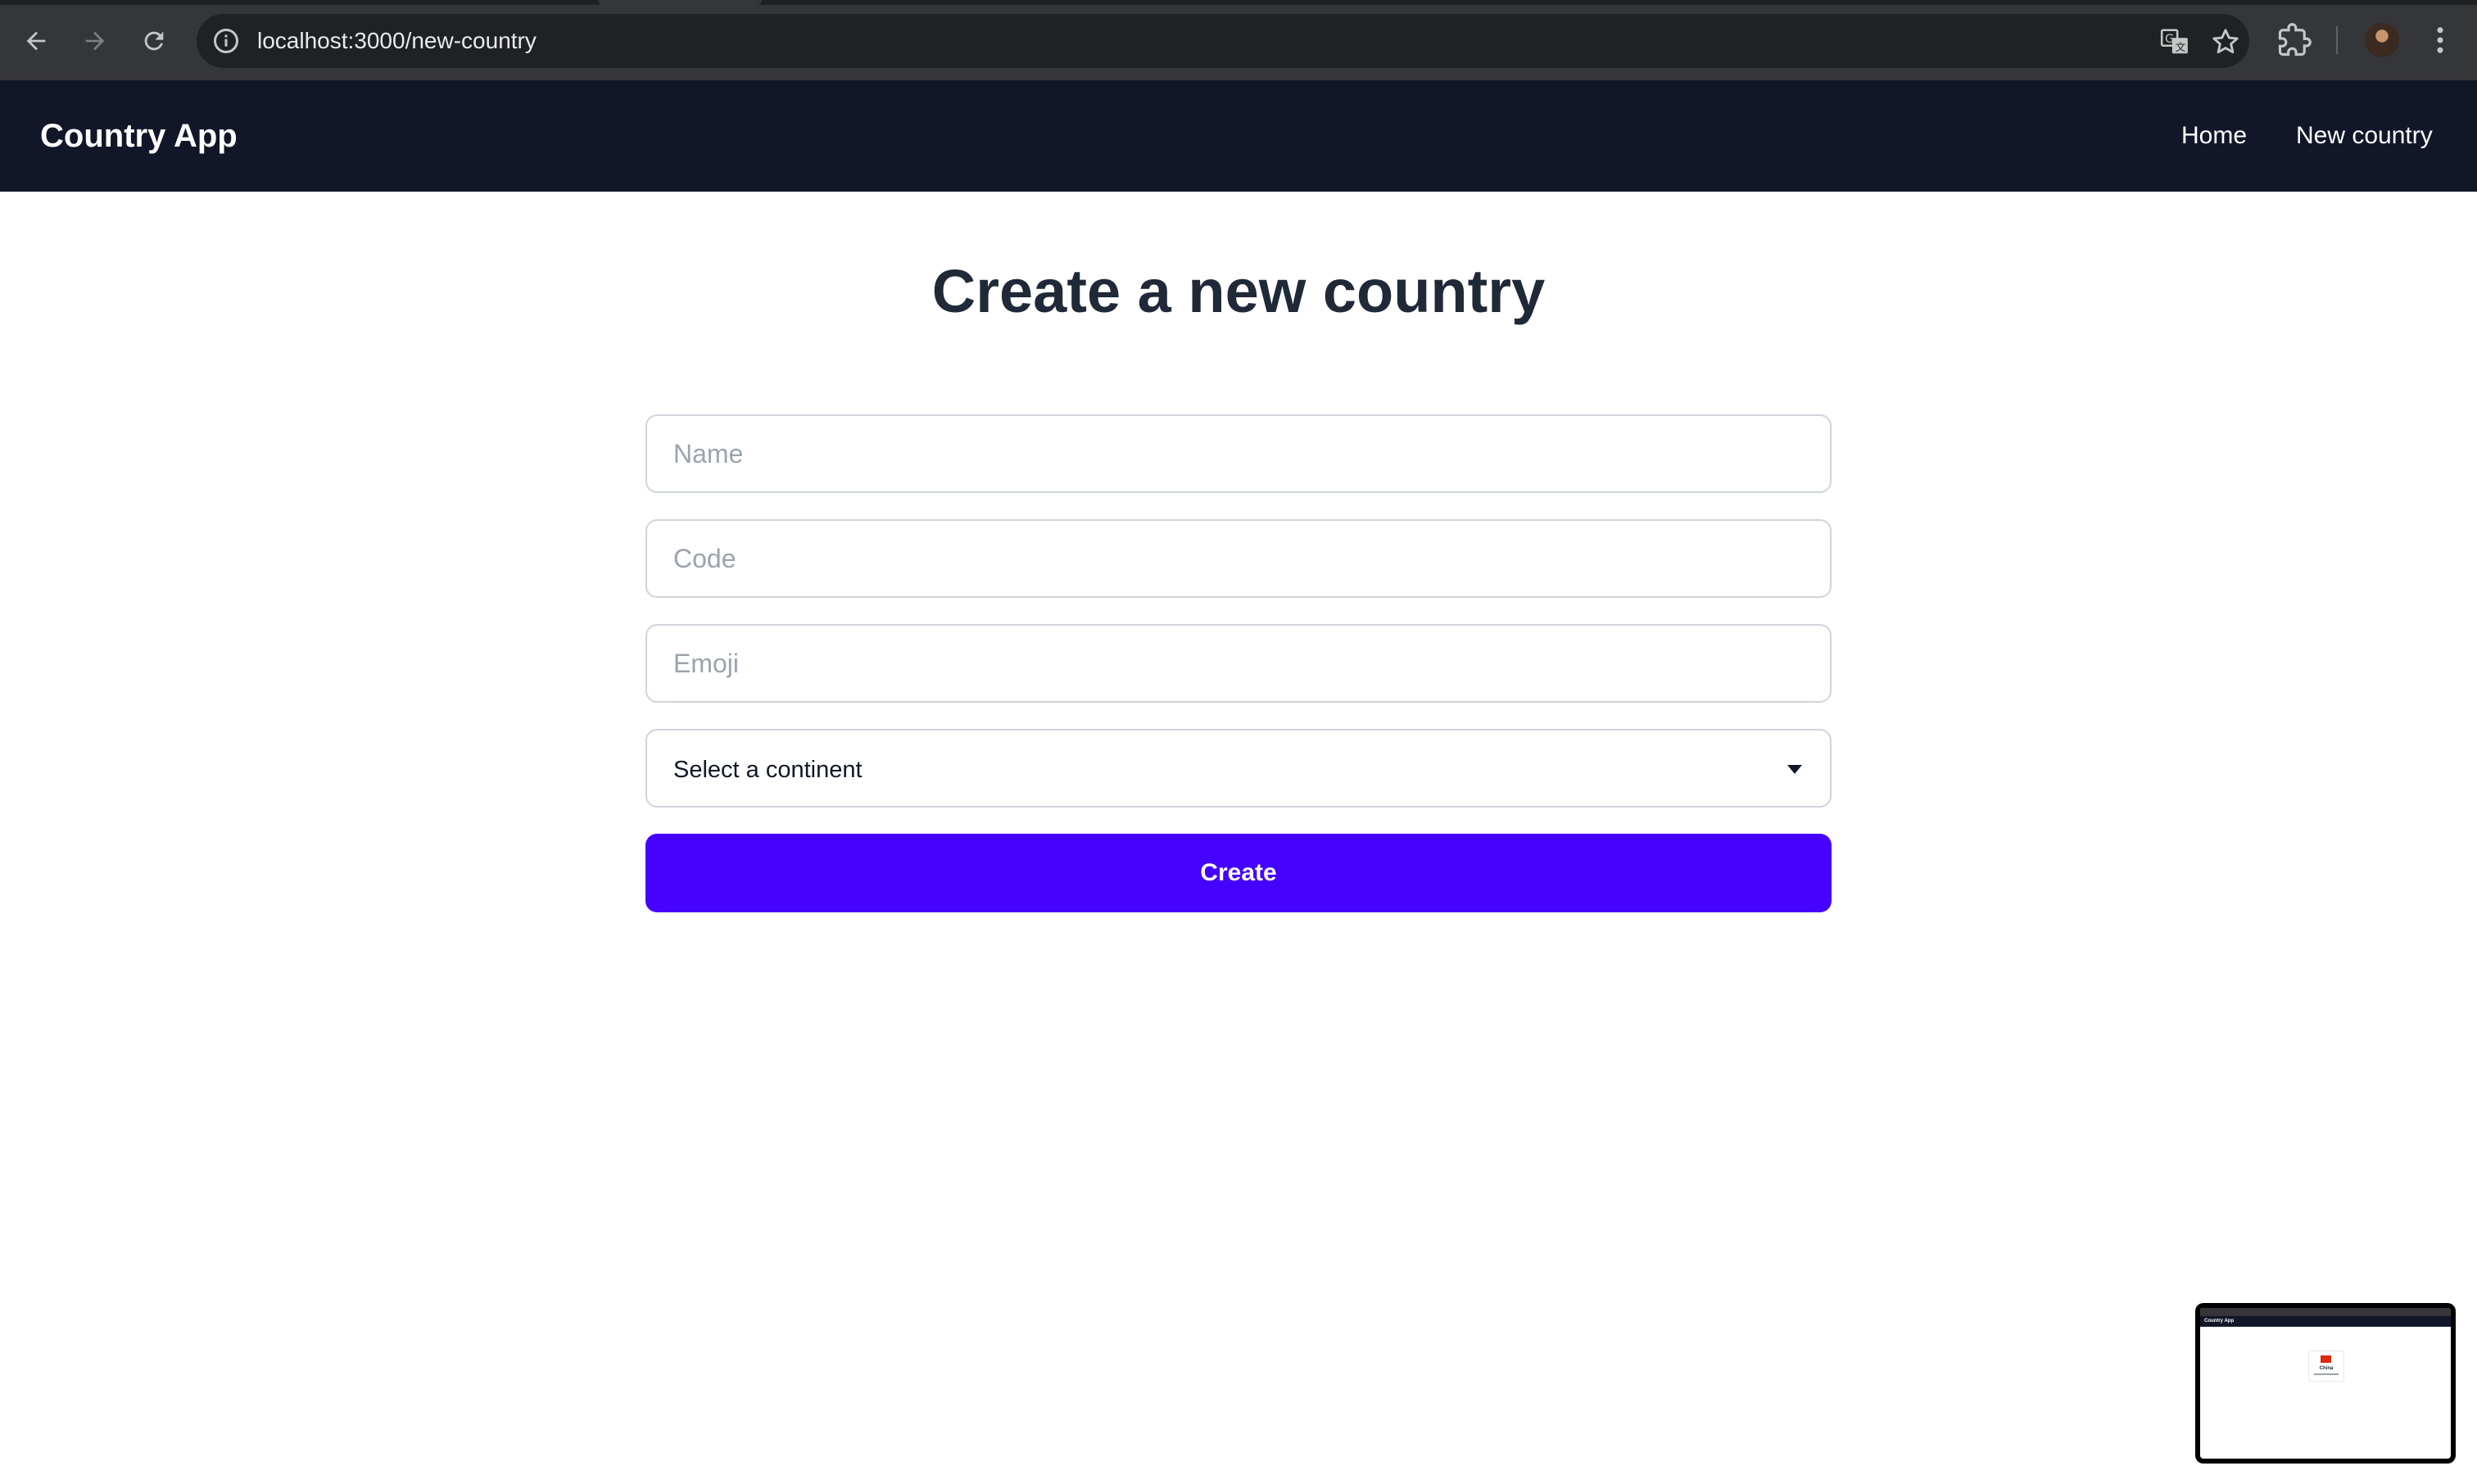  What do you see at coordinates (1794, 769) in the screenshot?
I see `chevron-down-icon` at bounding box center [1794, 769].